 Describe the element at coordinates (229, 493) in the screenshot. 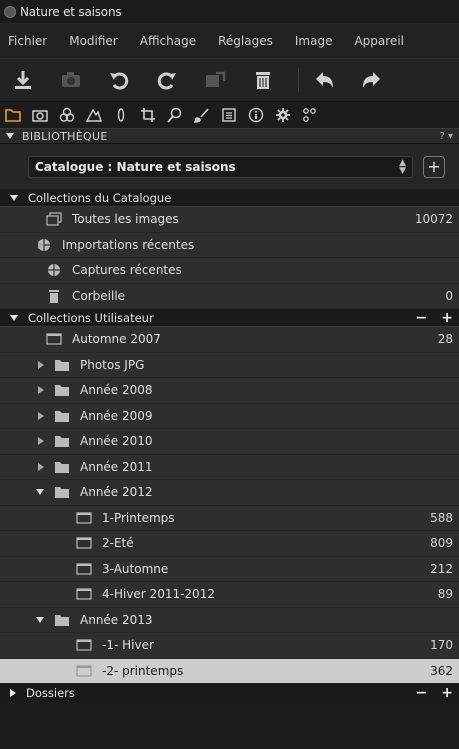

I see `list-item: Année 2012` at that location.